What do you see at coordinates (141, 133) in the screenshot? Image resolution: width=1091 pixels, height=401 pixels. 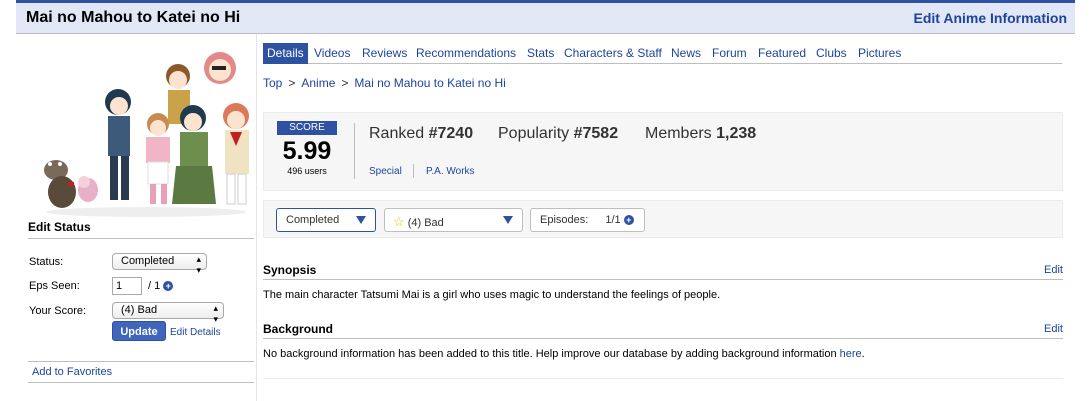 I see `cover-image` at bounding box center [141, 133].